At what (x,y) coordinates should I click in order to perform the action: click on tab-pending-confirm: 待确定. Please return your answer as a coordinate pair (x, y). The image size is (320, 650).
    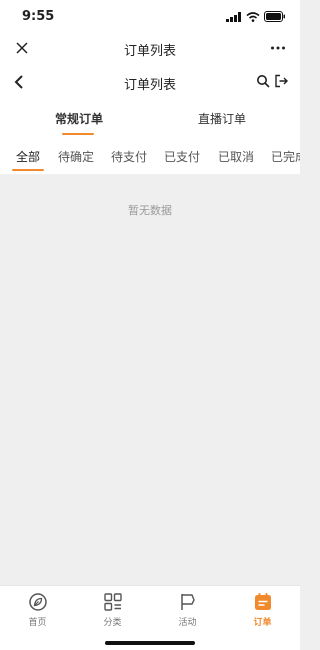
    Looking at the image, I should click on (76, 156).